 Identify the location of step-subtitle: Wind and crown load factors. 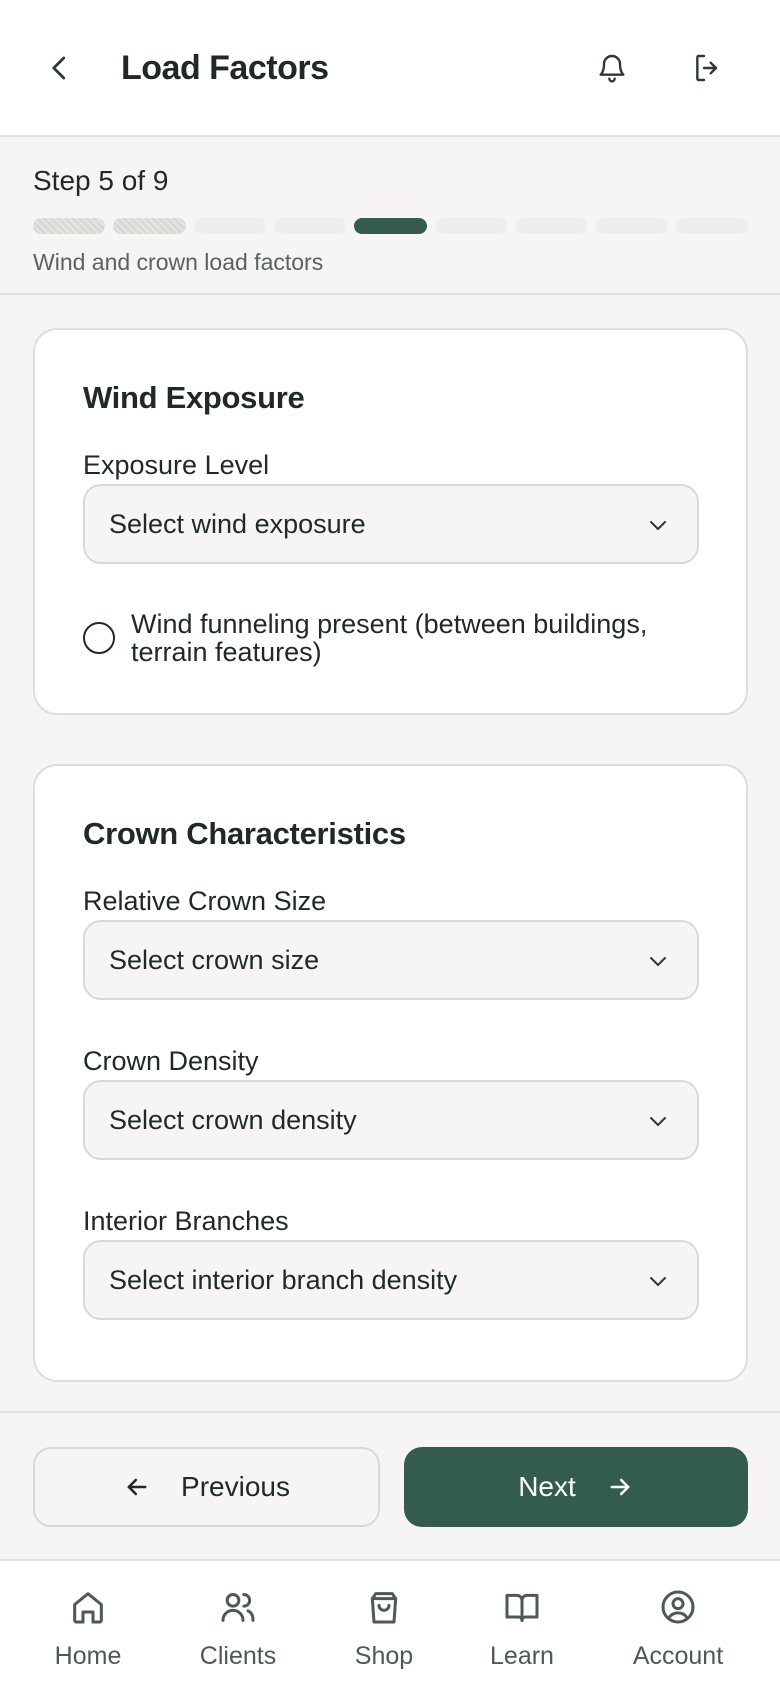
(178, 262).